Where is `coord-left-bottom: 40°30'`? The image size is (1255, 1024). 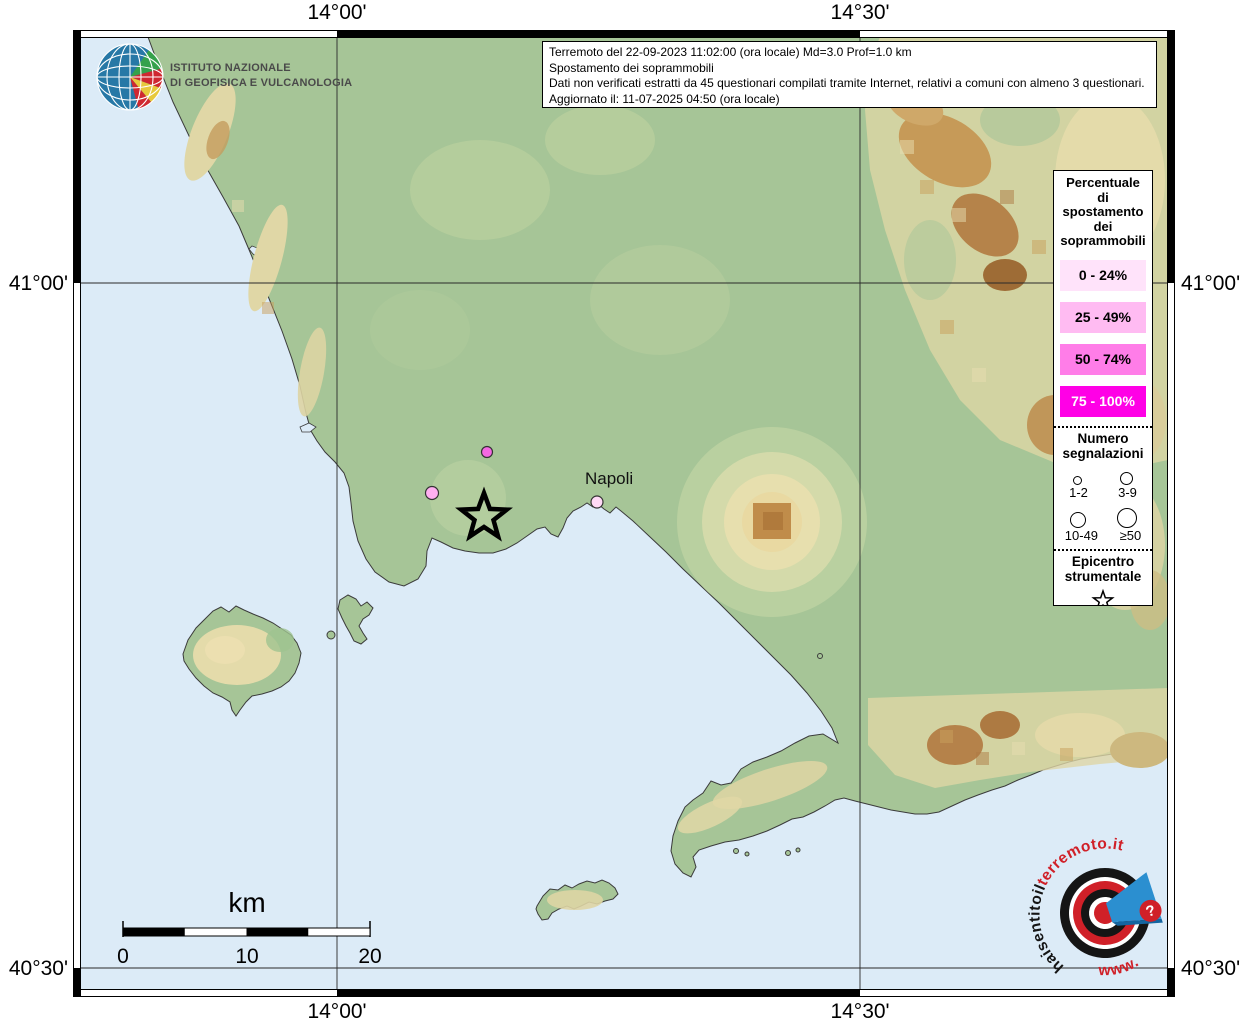
coord-left-bottom: 40°30' is located at coordinates (38, 968).